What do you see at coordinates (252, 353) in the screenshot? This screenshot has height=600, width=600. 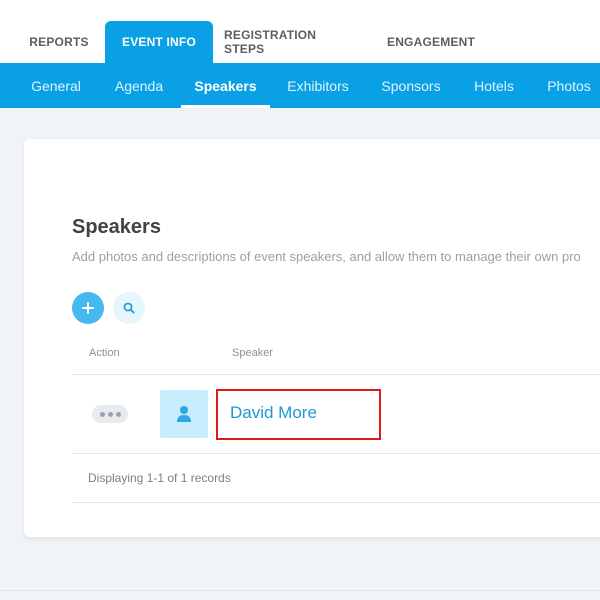 I see `column-header-speaker: Speaker` at bounding box center [252, 353].